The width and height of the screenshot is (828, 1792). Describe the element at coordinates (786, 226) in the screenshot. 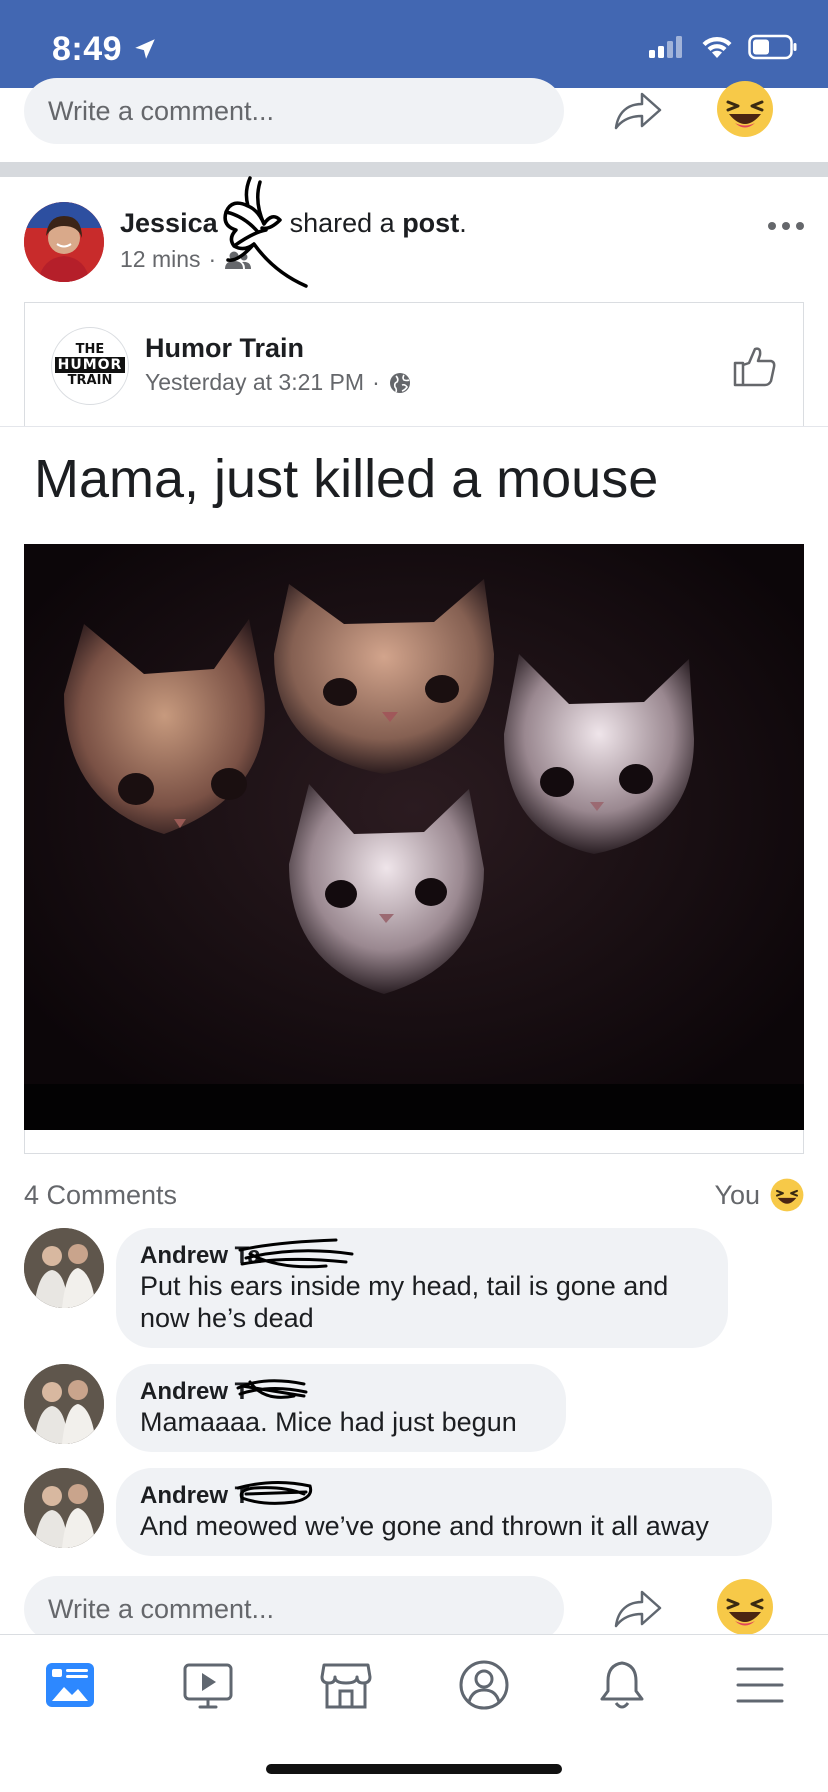

I see `more-options-icon` at that location.